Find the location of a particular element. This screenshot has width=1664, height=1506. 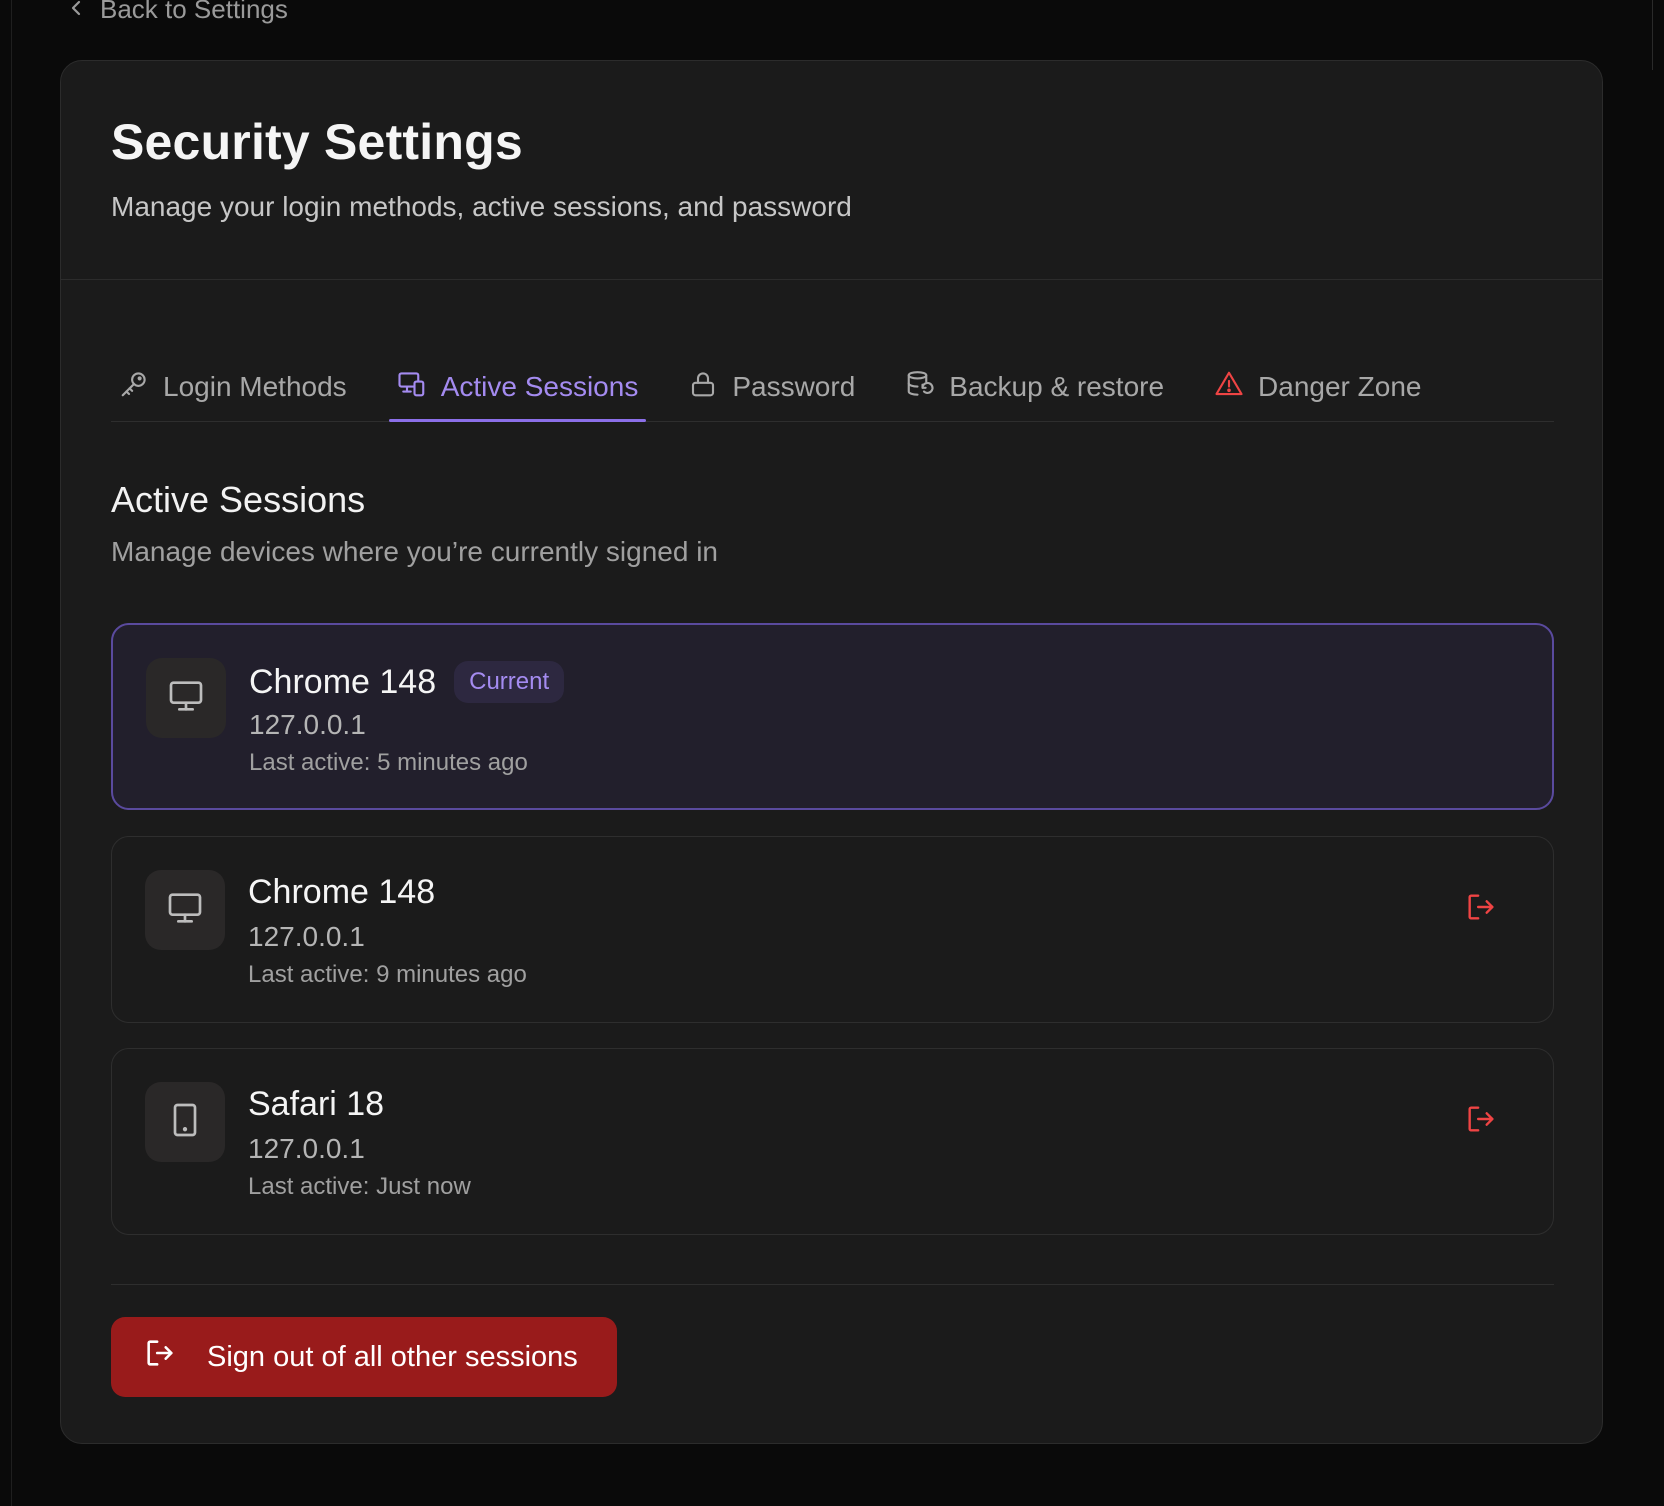

session-name-row: Safari 18 is located at coordinates (316, 1104).